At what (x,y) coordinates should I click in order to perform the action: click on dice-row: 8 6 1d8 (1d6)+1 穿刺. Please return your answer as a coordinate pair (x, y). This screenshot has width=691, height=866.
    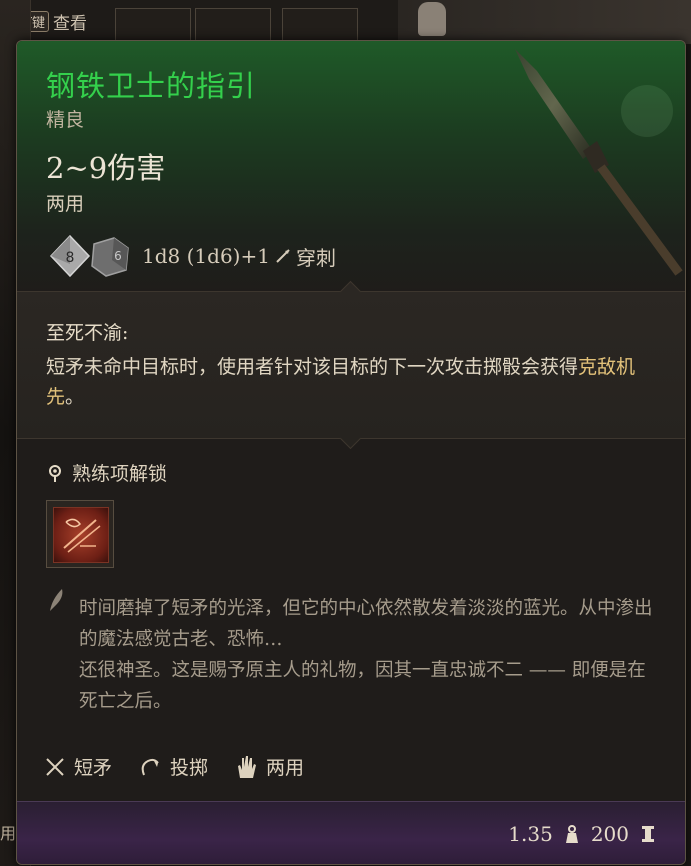
    Looking at the image, I should click on (192, 256).